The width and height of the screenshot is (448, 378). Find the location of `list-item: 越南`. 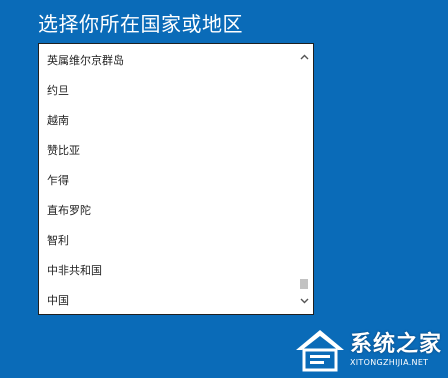

list-item: 越南 is located at coordinates (167, 121).